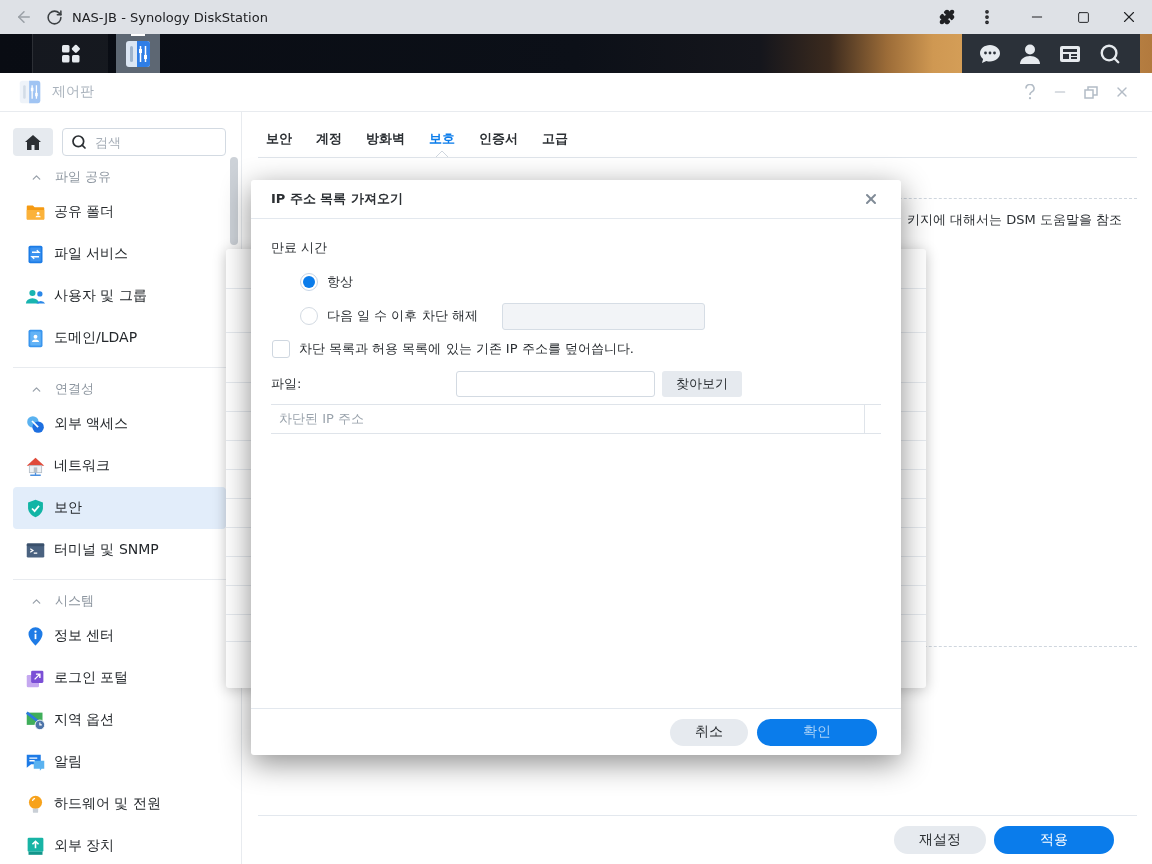 This screenshot has width=1152, height=864. What do you see at coordinates (35, 846) in the screenshot?
I see `upload-box-icon` at bounding box center [35, 846].